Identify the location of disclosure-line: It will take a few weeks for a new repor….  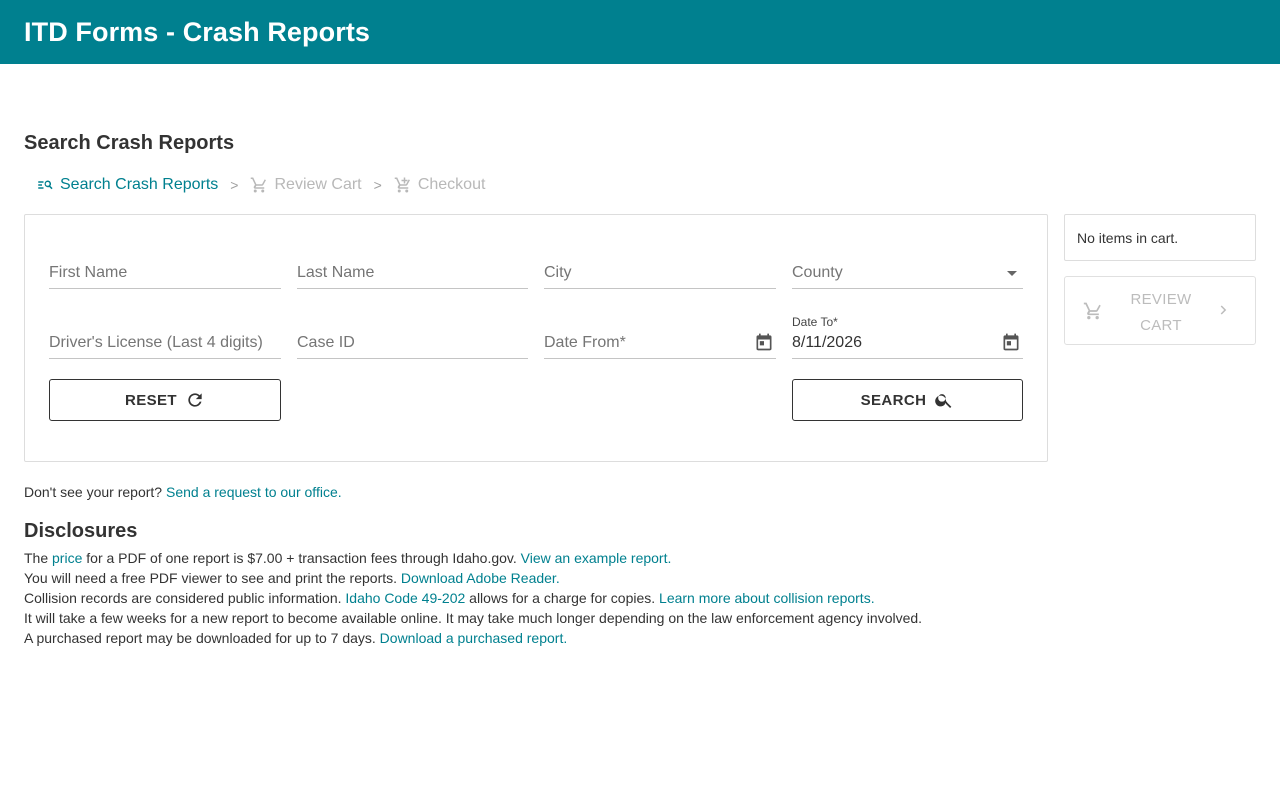
(473, 618).